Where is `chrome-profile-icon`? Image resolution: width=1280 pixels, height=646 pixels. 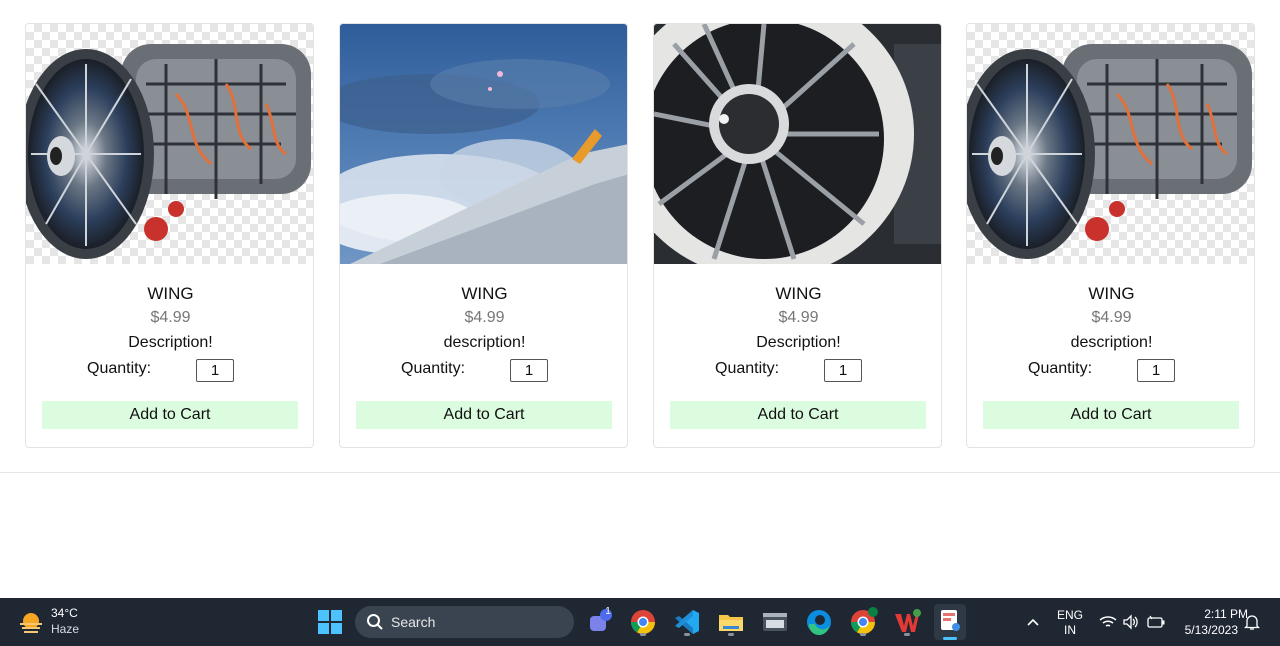
chrome-profile-icon is located at coordinates (863, 622).